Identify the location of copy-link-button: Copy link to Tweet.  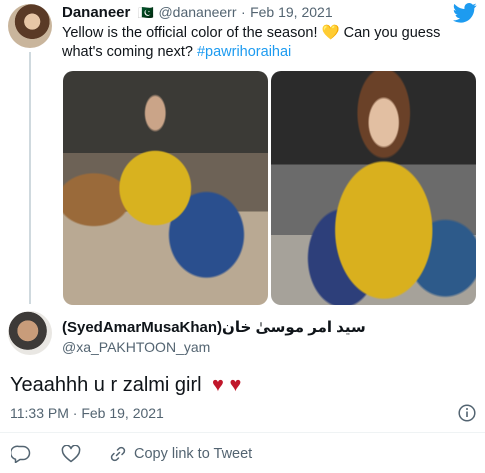
(180, 454).